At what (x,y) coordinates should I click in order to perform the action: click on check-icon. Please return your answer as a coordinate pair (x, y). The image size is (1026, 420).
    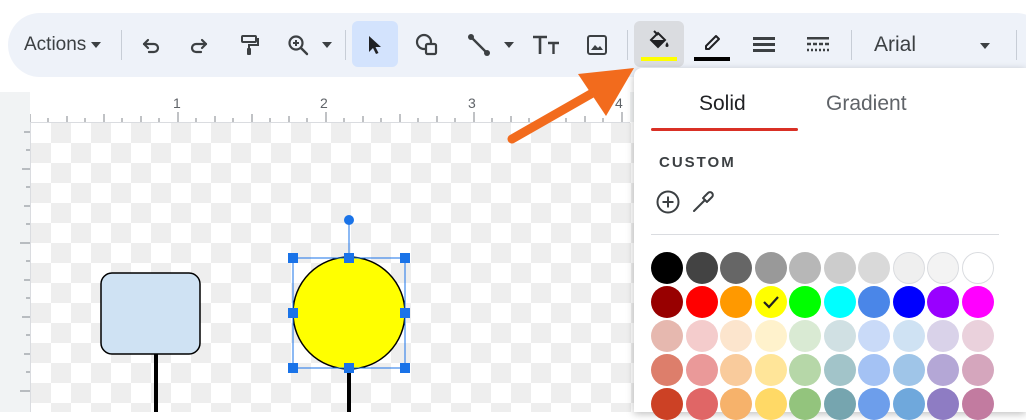
    Looking at the image, I should click on (770, 302).